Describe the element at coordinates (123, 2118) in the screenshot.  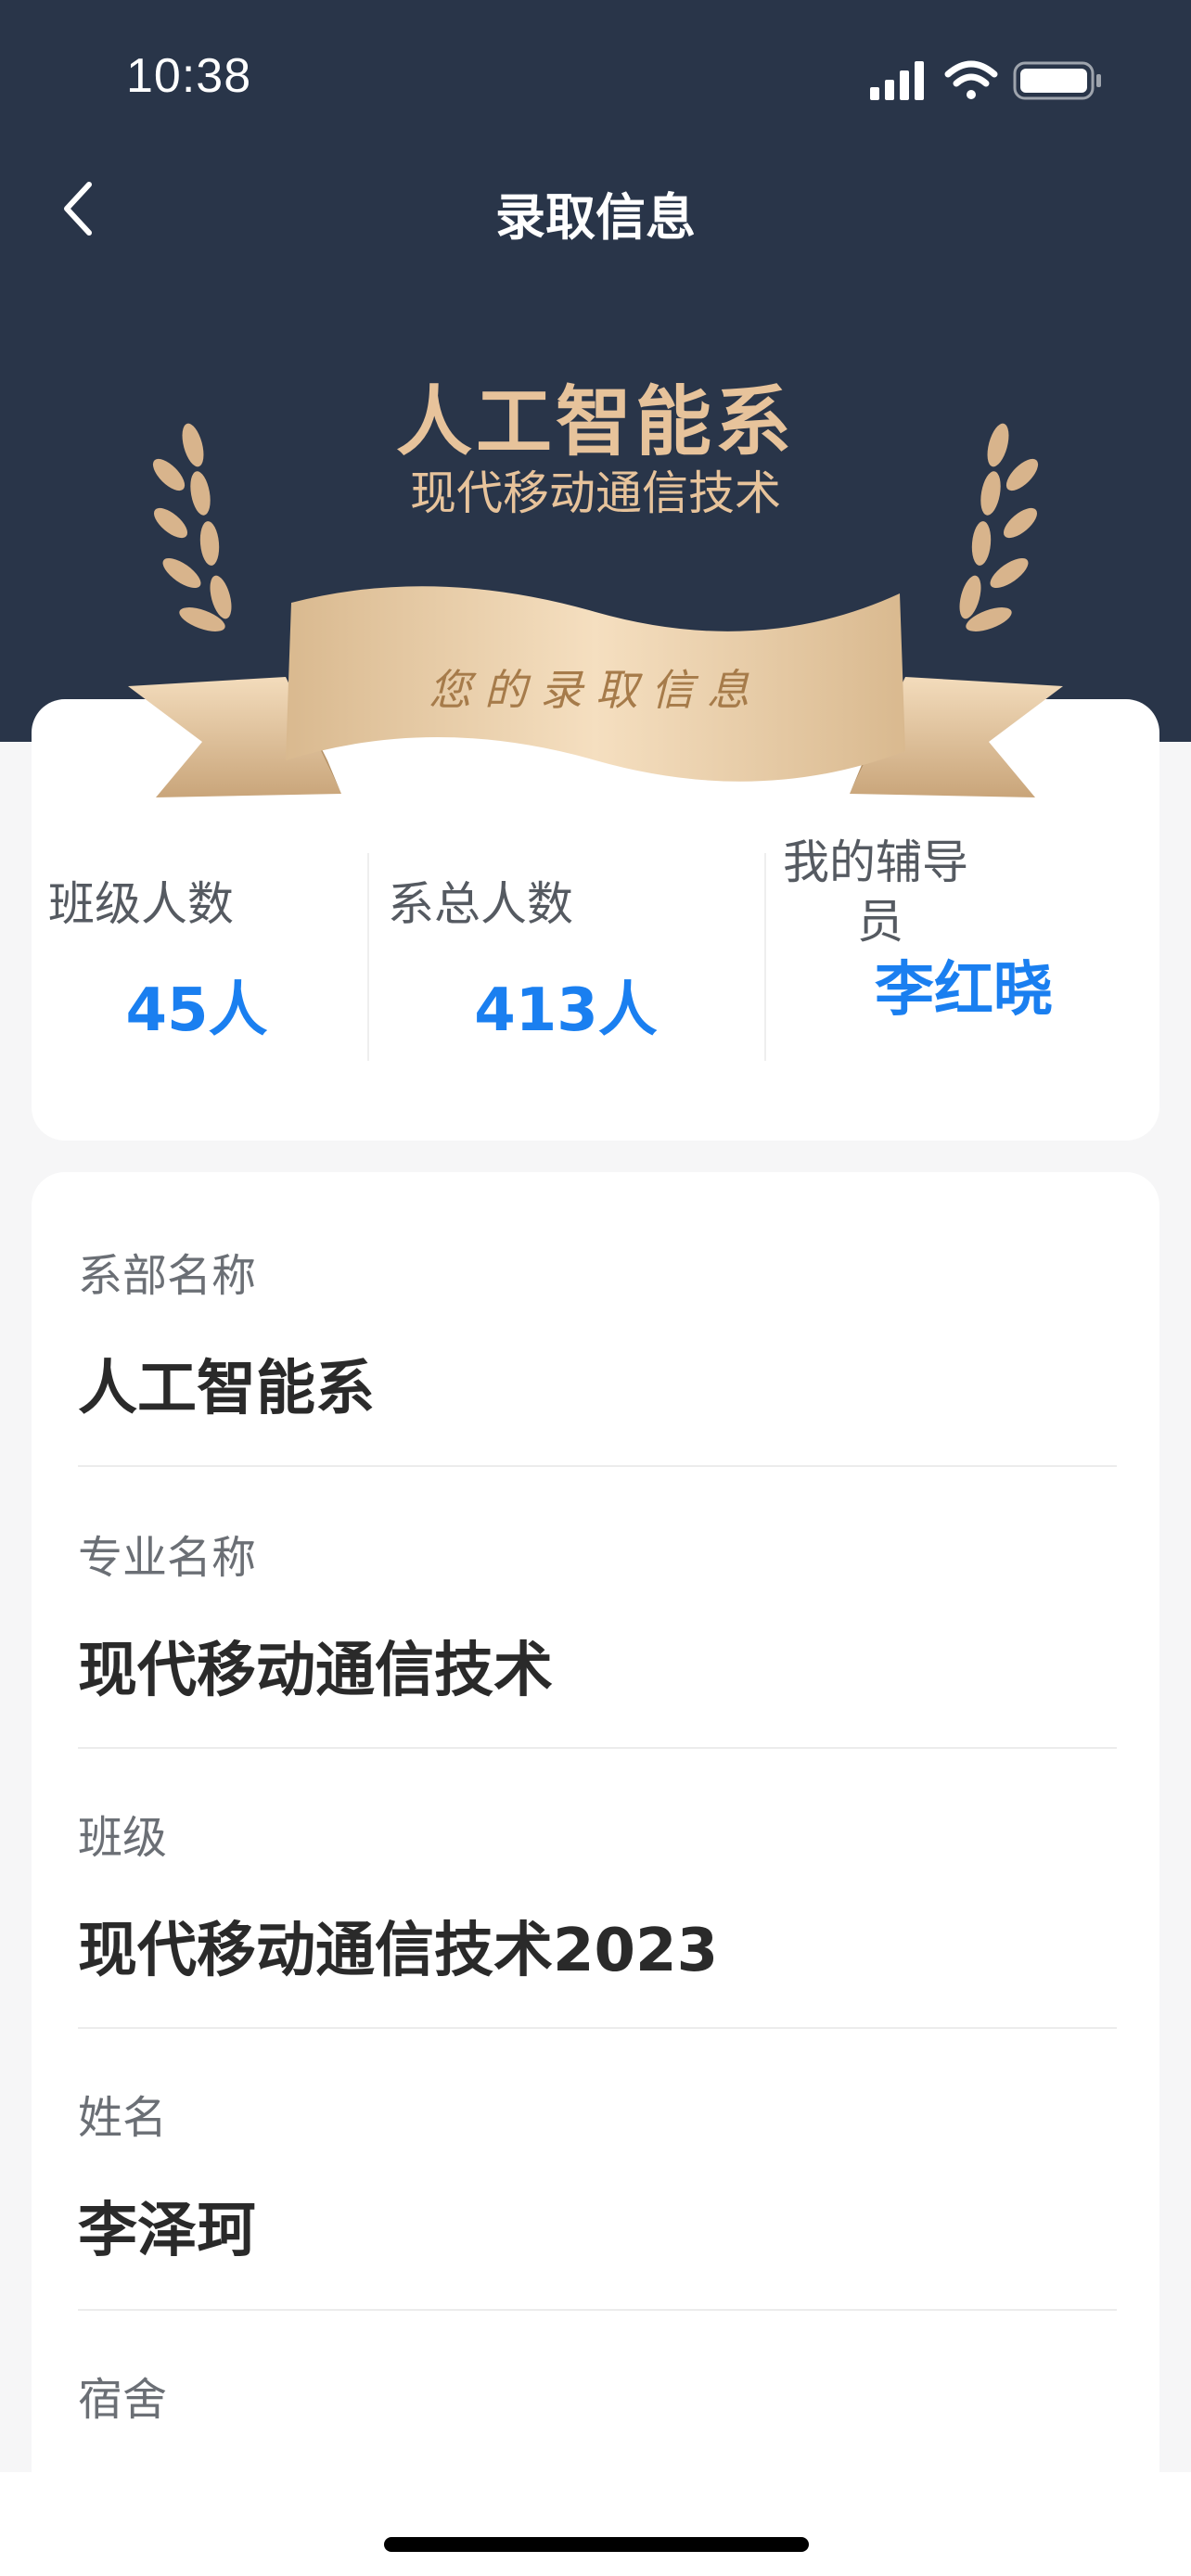
I see `info-label-name: 姓名` at that location.